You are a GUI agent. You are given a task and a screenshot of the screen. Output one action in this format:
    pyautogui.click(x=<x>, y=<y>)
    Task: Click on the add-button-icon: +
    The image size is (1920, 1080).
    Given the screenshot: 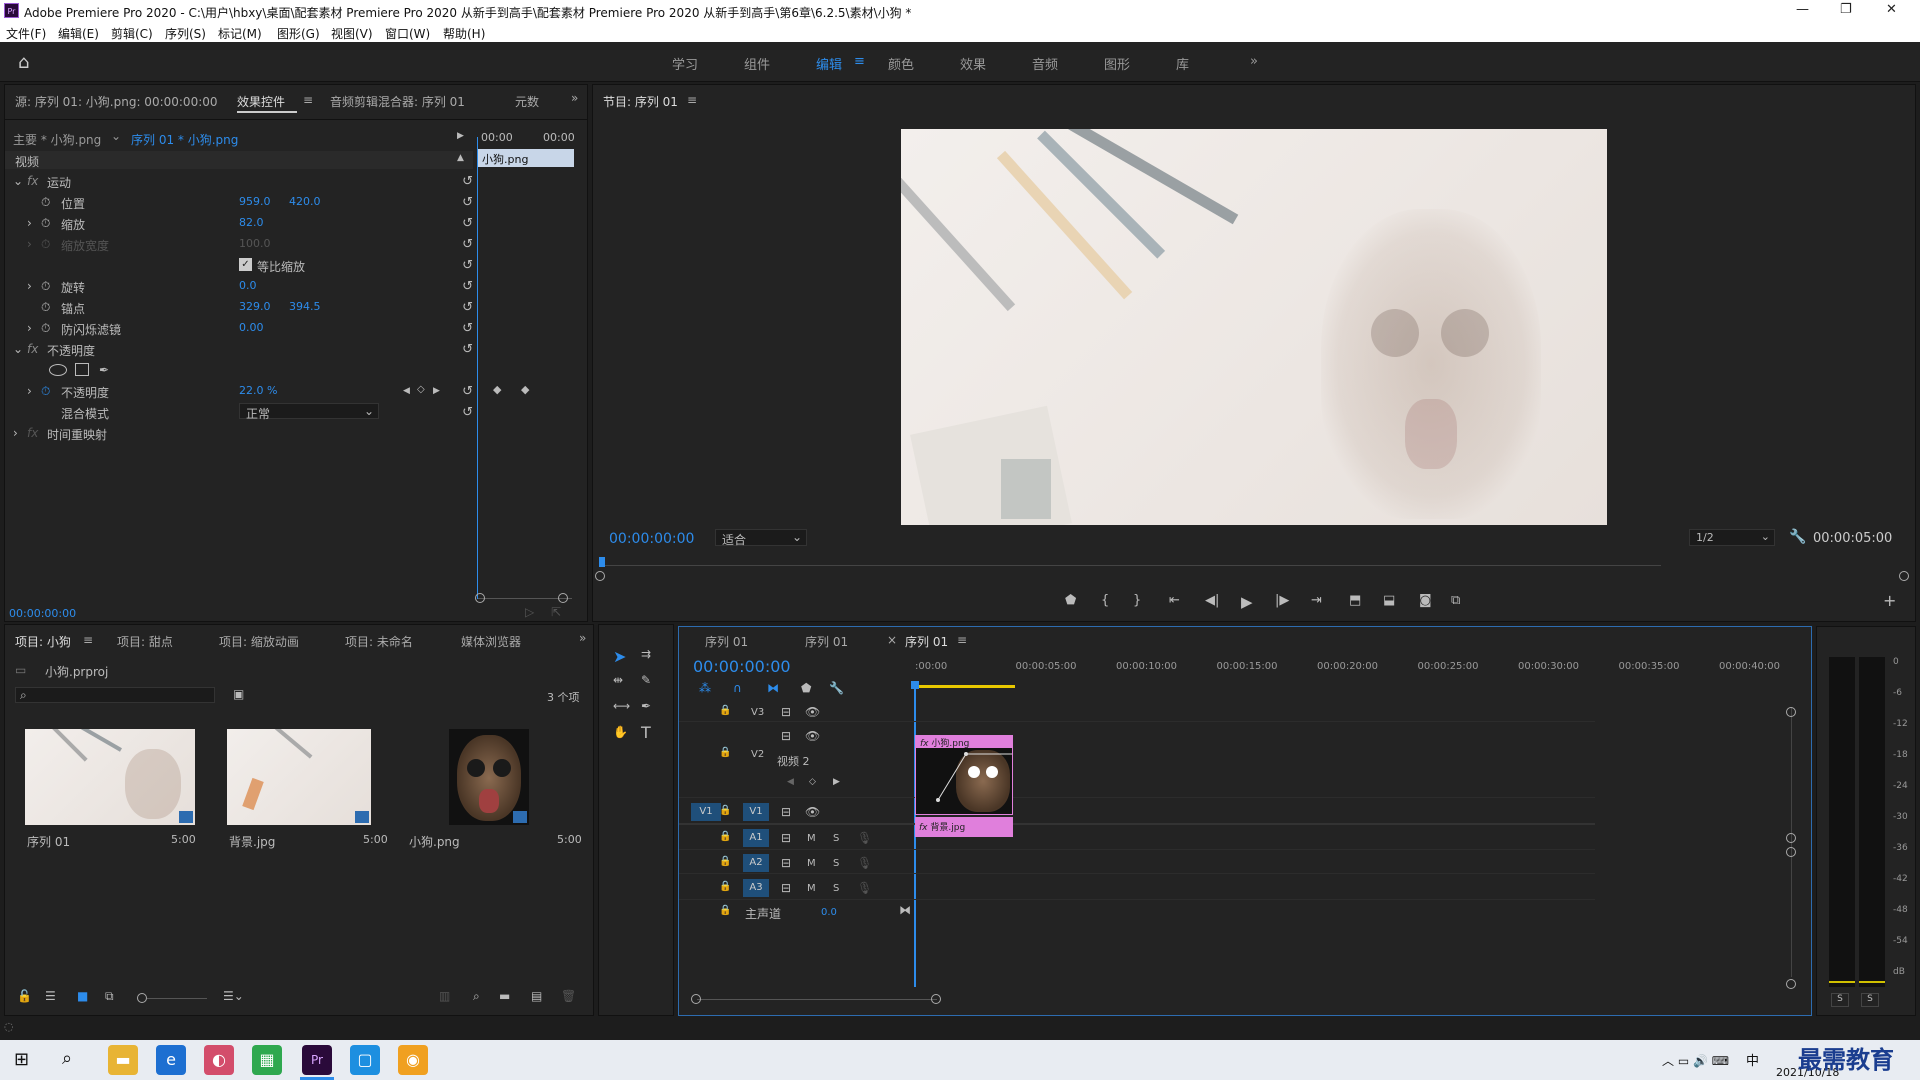 What is the action you would take?
    pyautogui.click(x=1889, y=600)
    